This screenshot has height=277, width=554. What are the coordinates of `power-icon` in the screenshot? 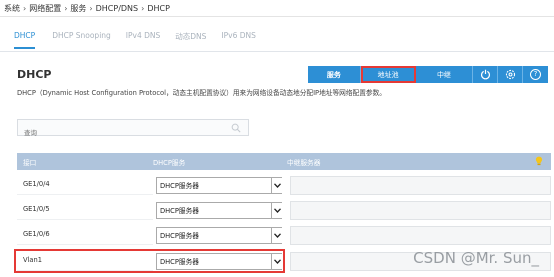 It's located at (485, 74).